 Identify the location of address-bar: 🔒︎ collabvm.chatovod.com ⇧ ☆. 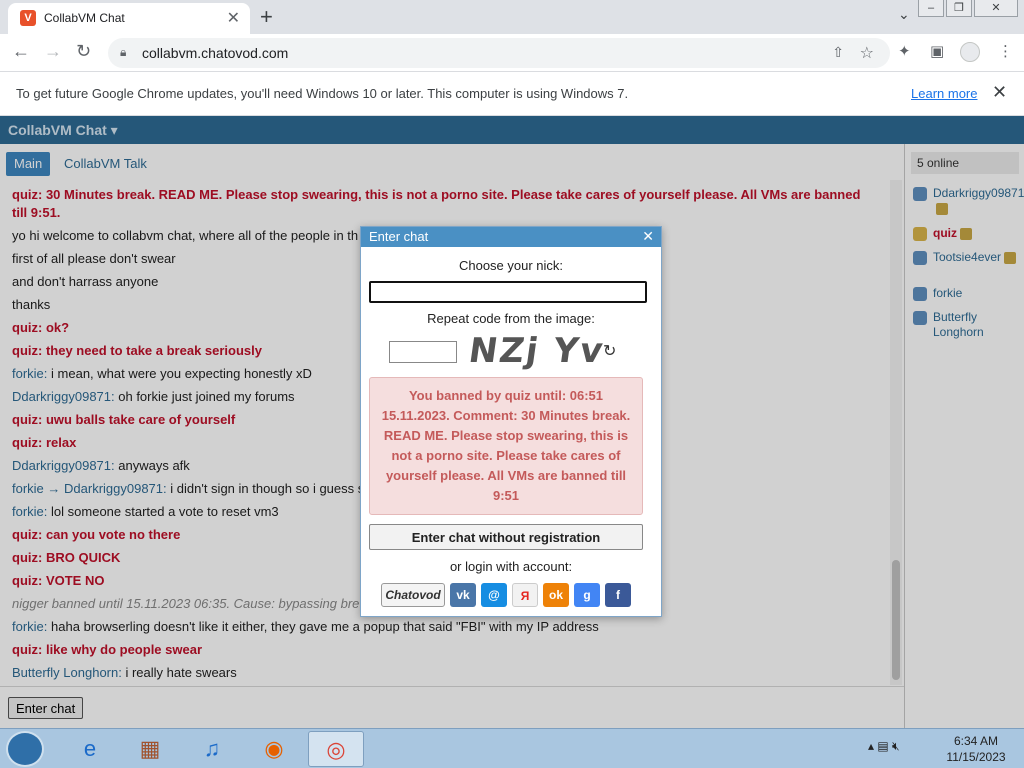
(499, 53).